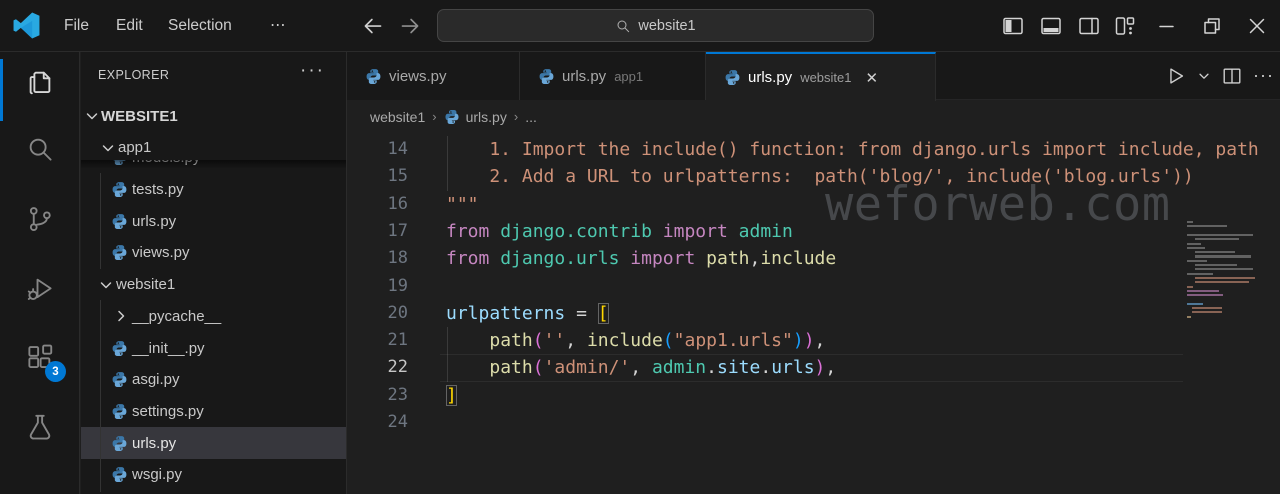  I want to click on activitybar-item-explorer, so click(40, 88).